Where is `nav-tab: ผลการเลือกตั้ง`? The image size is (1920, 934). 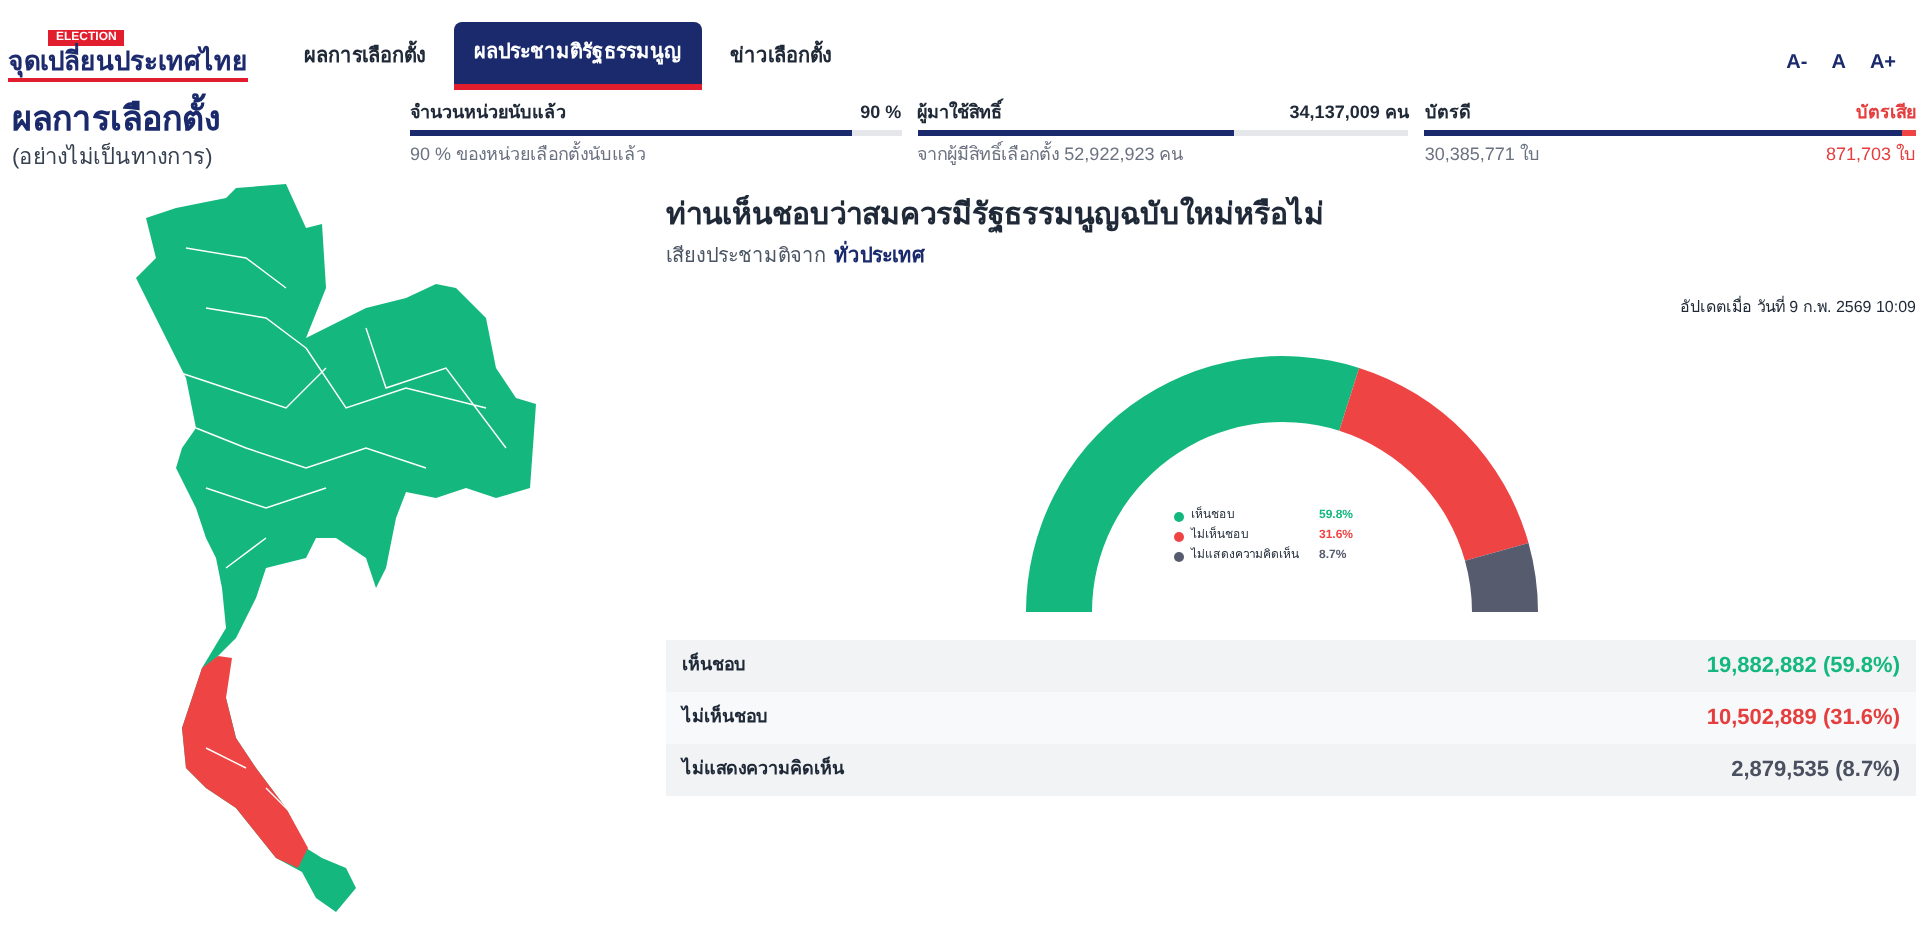 nav-tab: ผลการเลือกตั้ง is located at coordinates (365, 56).